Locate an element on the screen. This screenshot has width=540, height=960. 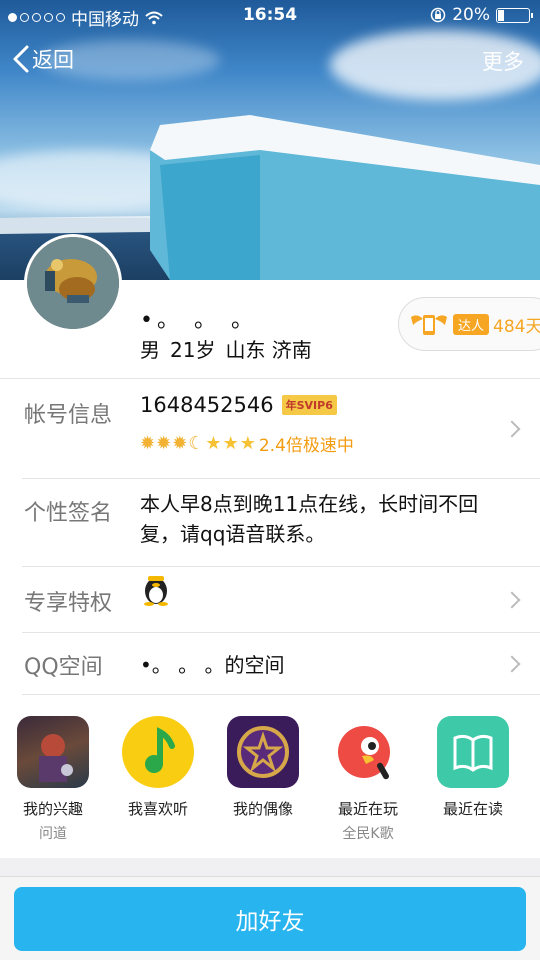
gender: 男 is located at coordinates (150, 350).